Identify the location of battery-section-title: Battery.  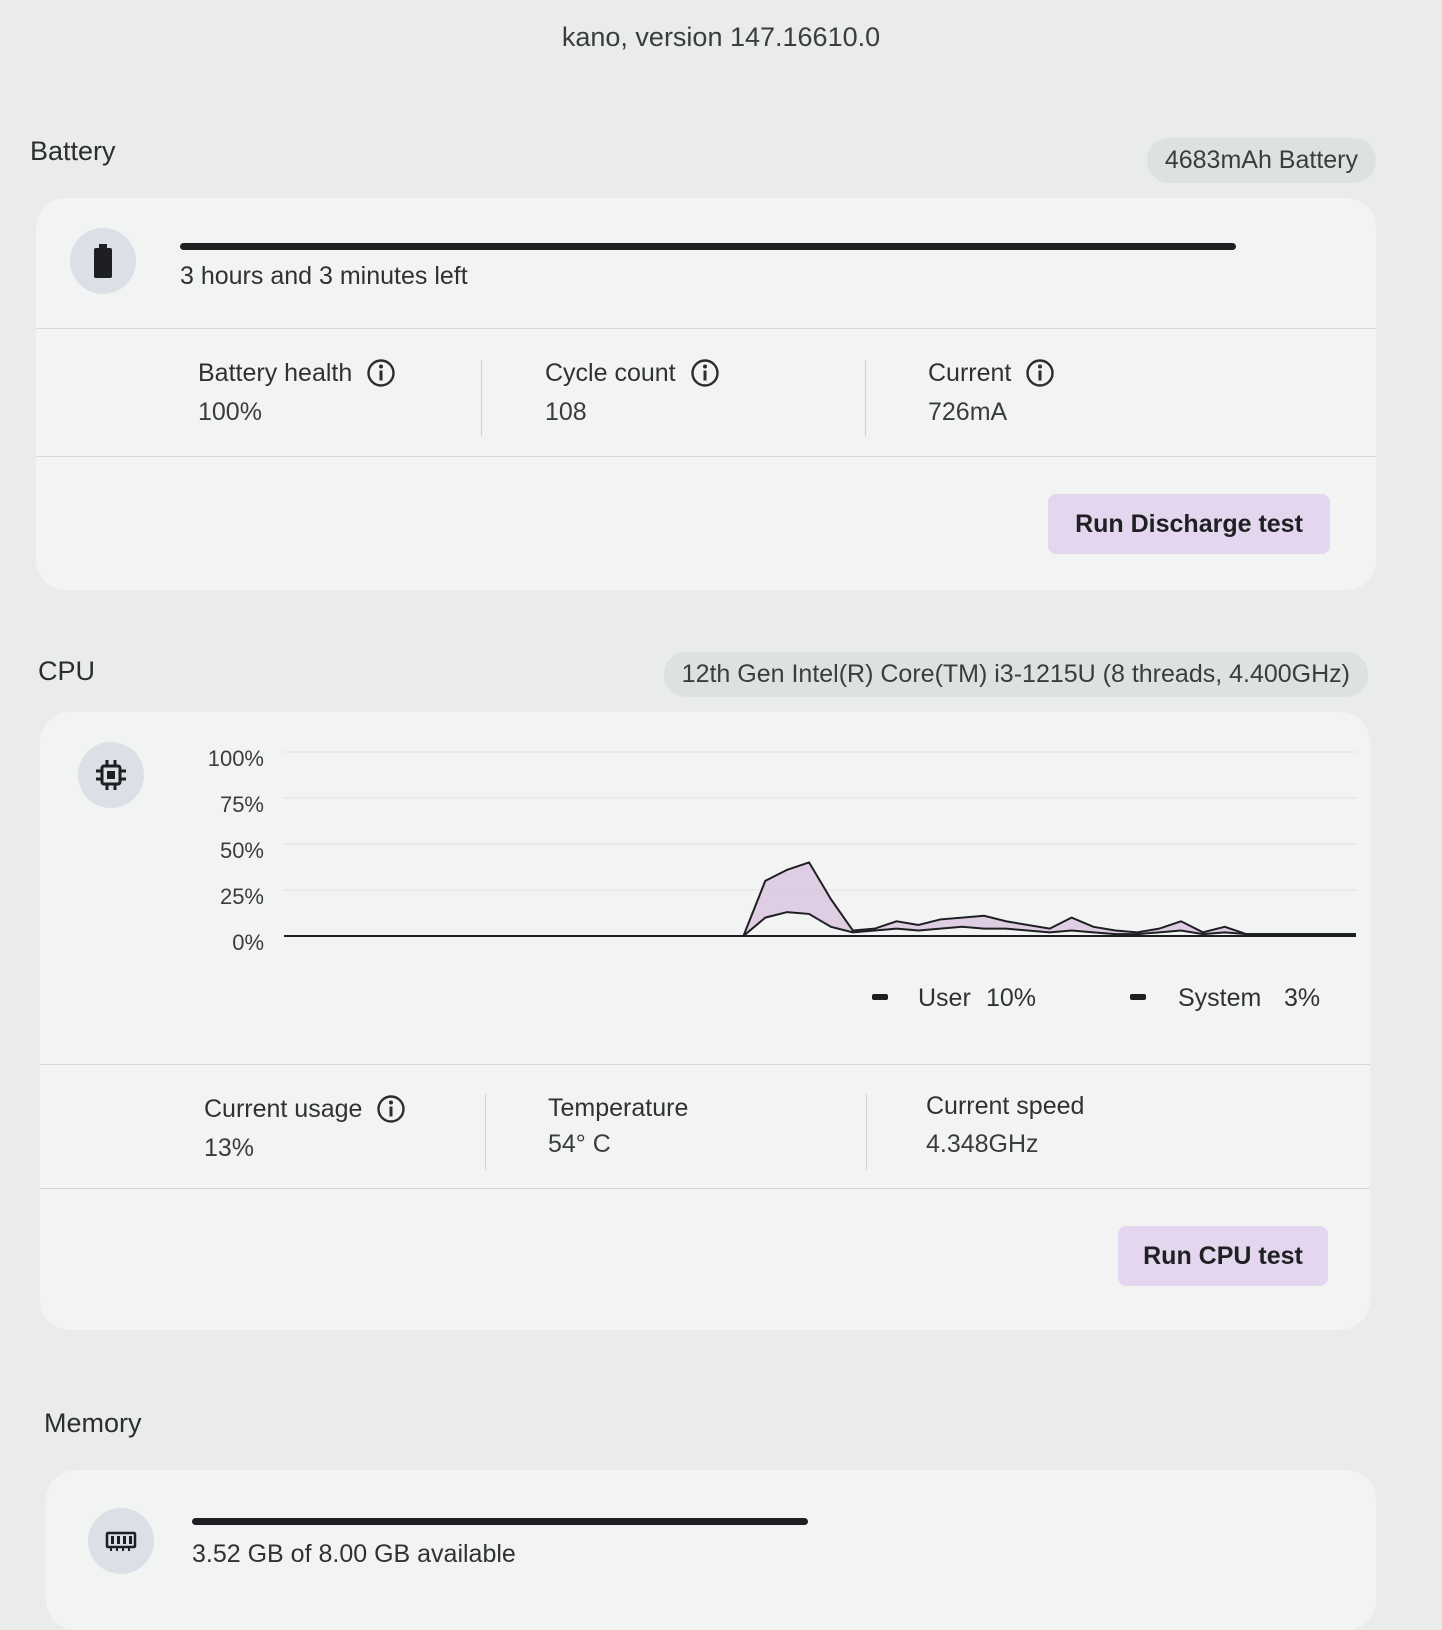
(73, 151).